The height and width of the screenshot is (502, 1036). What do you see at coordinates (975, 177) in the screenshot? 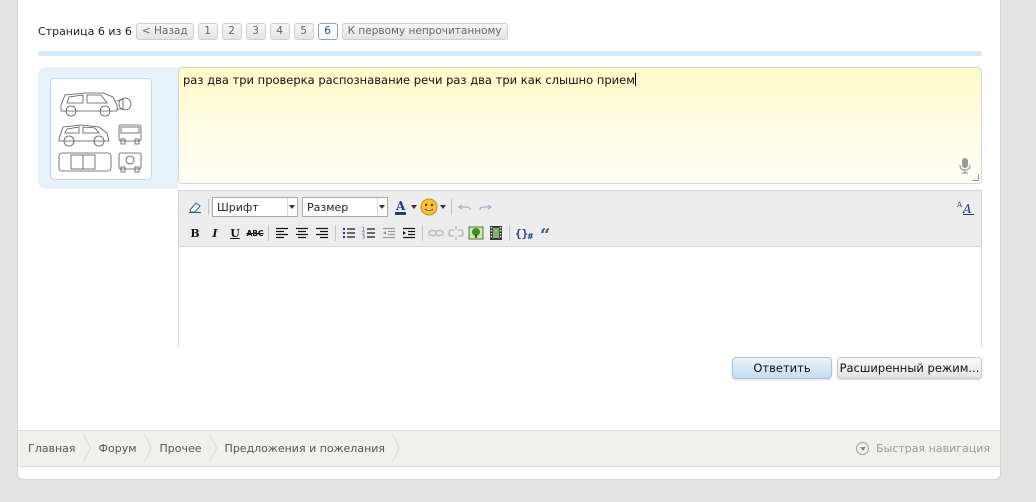
I see `resize-handle` at bounding box center [975, 177].